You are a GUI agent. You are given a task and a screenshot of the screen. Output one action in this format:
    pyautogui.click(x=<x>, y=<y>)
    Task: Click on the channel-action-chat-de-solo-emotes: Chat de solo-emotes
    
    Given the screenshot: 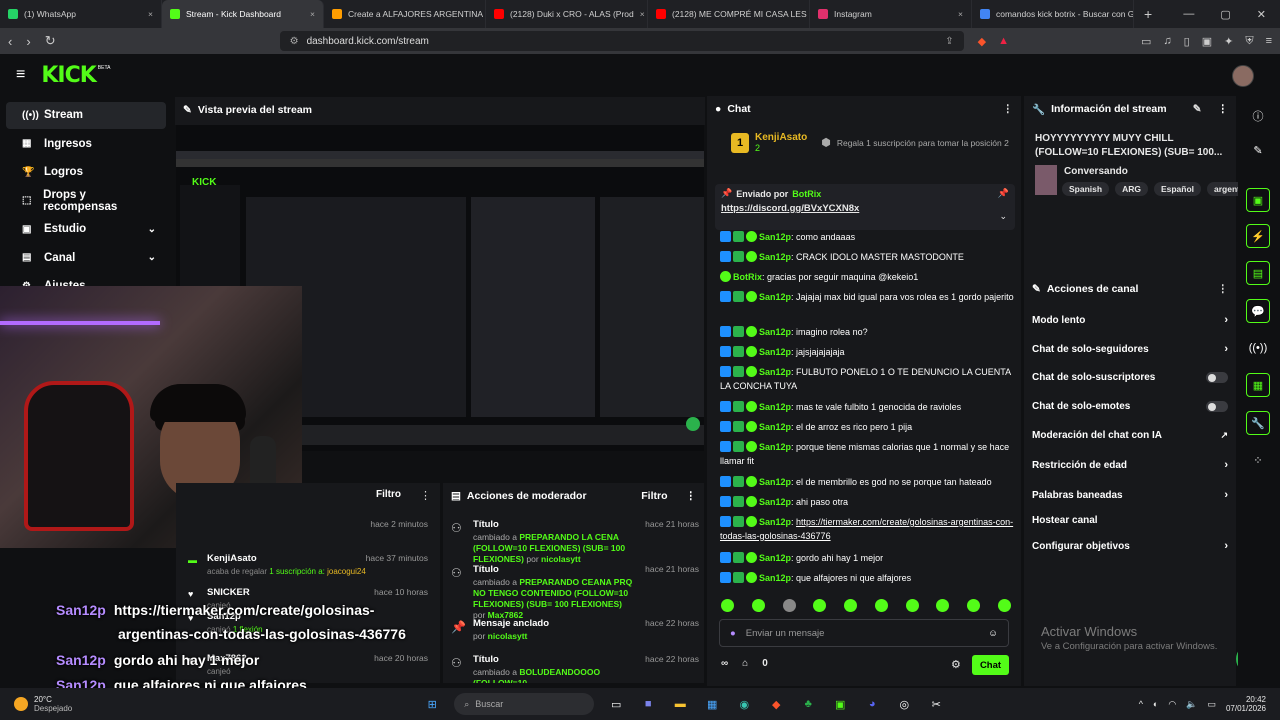 What is the action you would take?
    pyautogui.click(x=1130, y=406)
    